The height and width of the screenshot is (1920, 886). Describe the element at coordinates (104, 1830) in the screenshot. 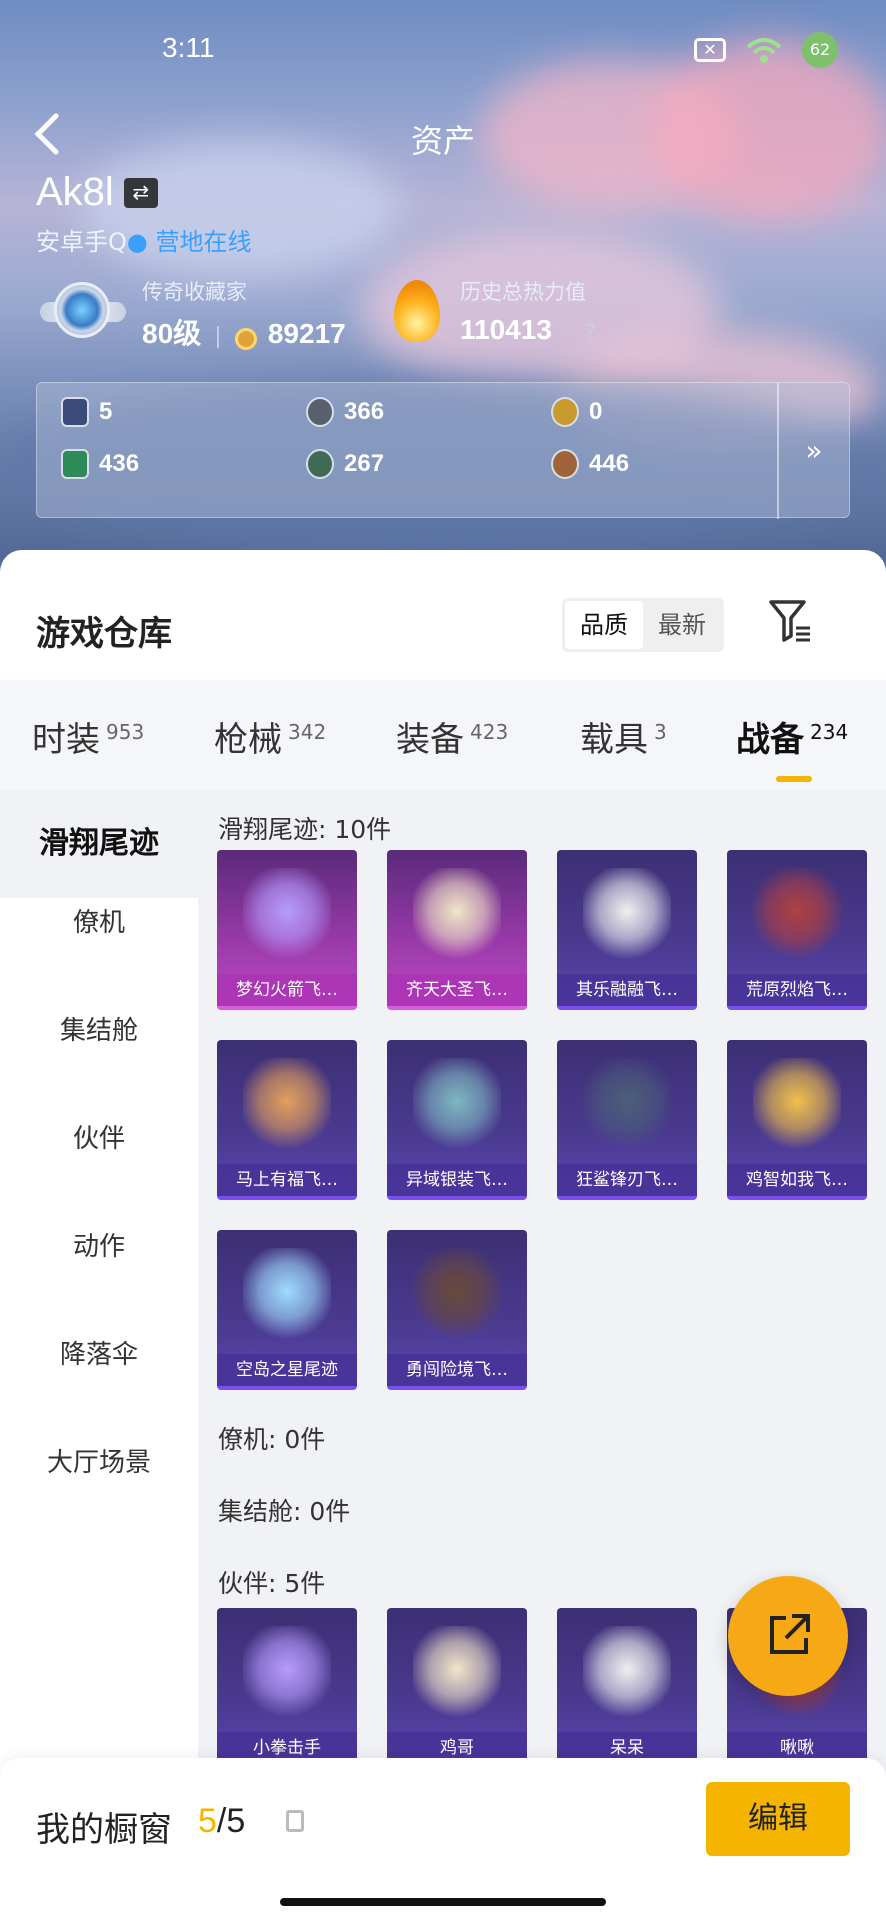

I see `showcase-title: 我的橱窗` at that location.